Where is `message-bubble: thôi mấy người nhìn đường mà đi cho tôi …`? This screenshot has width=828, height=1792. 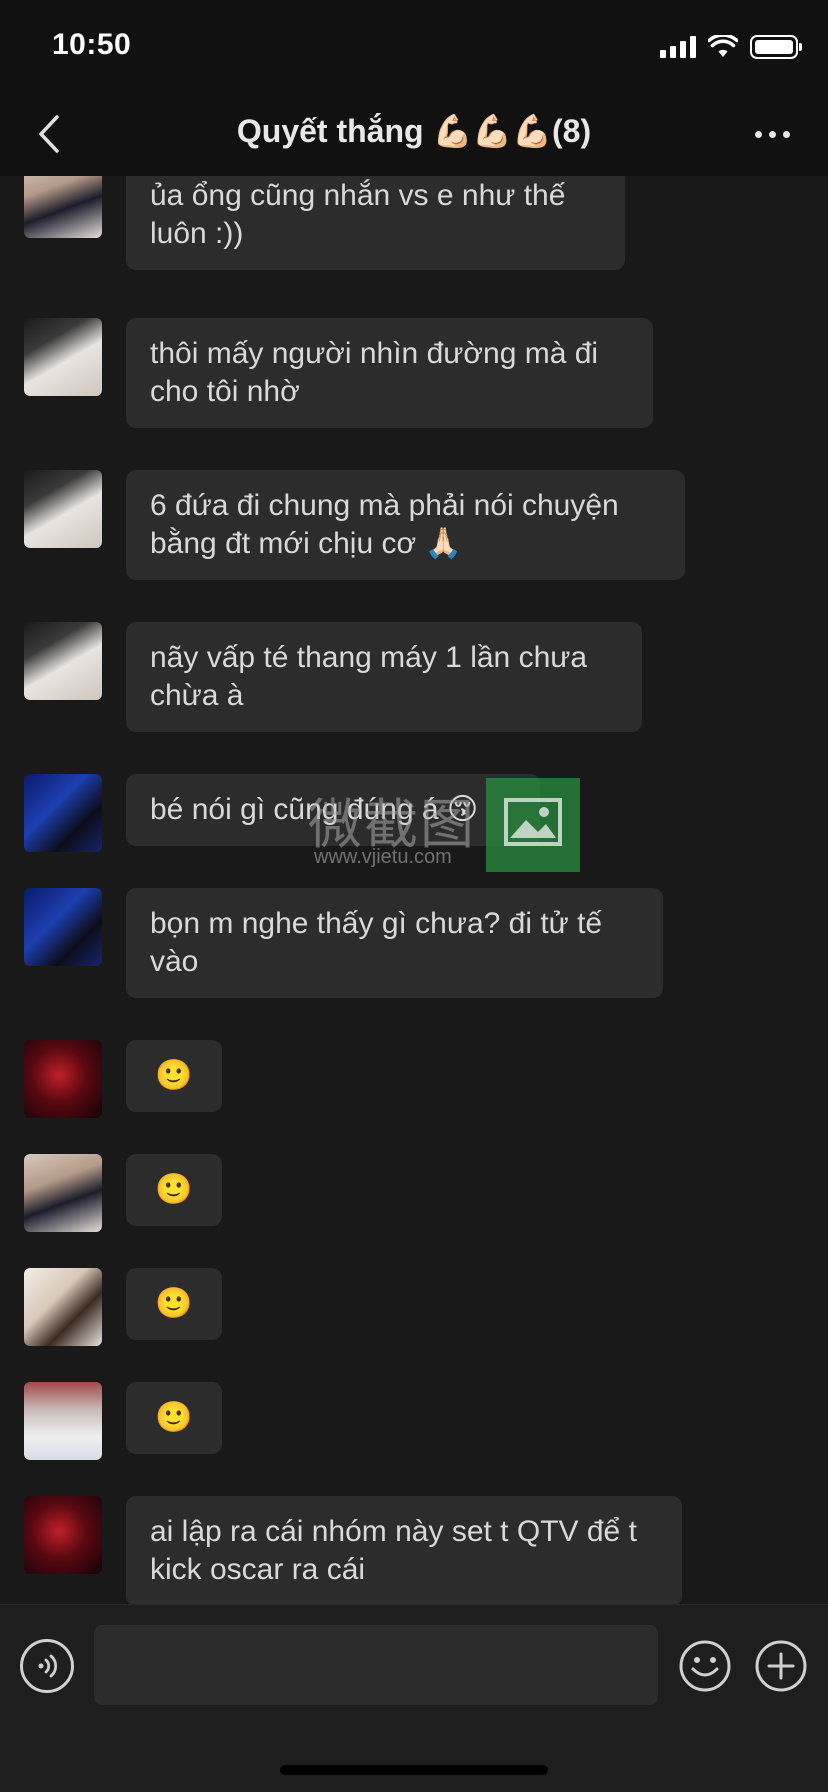 message-bubble: thôi mấy người nhìn đường mà đi cho tôi … is located at coordinates (389, 373).